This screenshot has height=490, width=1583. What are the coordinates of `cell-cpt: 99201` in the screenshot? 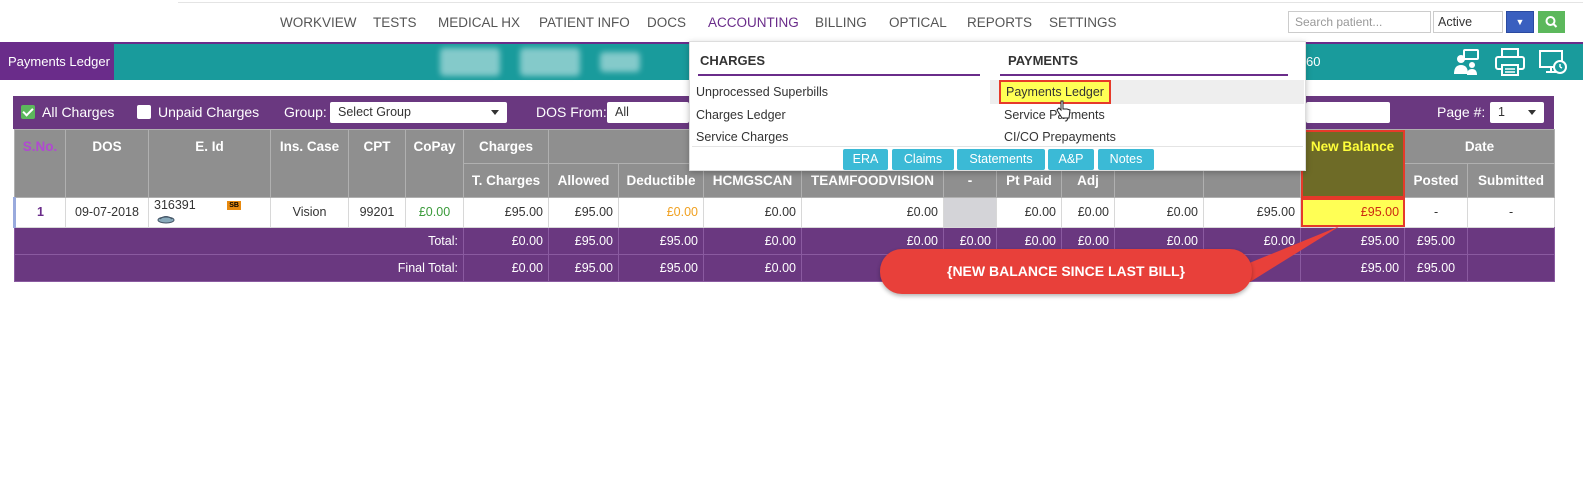 It's located at (377, 212).